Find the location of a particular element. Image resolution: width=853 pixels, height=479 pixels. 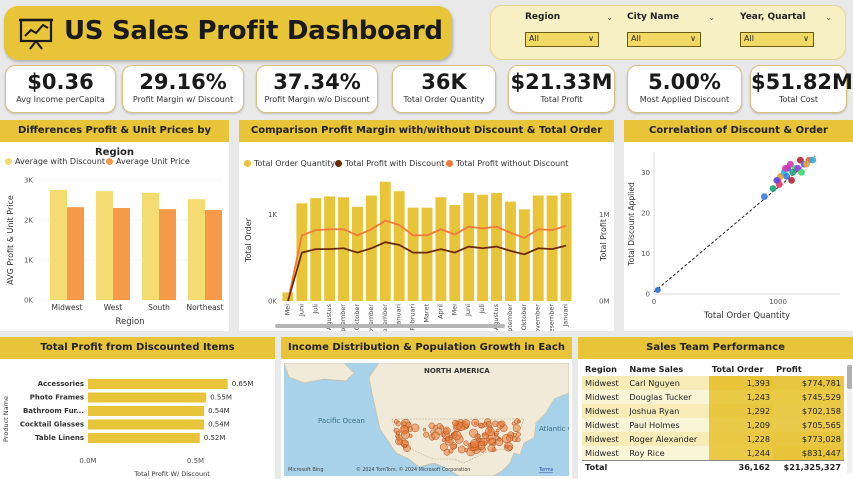

table-row: Midwest Roy Rice 1,244 $831,447 is located at coordinates (713, 453).